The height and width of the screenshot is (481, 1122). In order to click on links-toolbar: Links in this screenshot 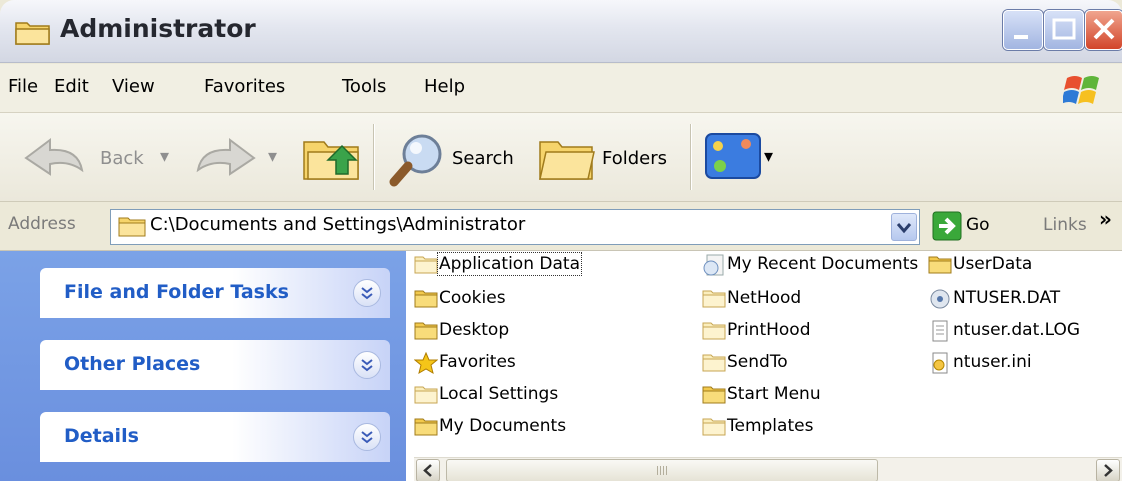, I will do `click(1065, 225)`.